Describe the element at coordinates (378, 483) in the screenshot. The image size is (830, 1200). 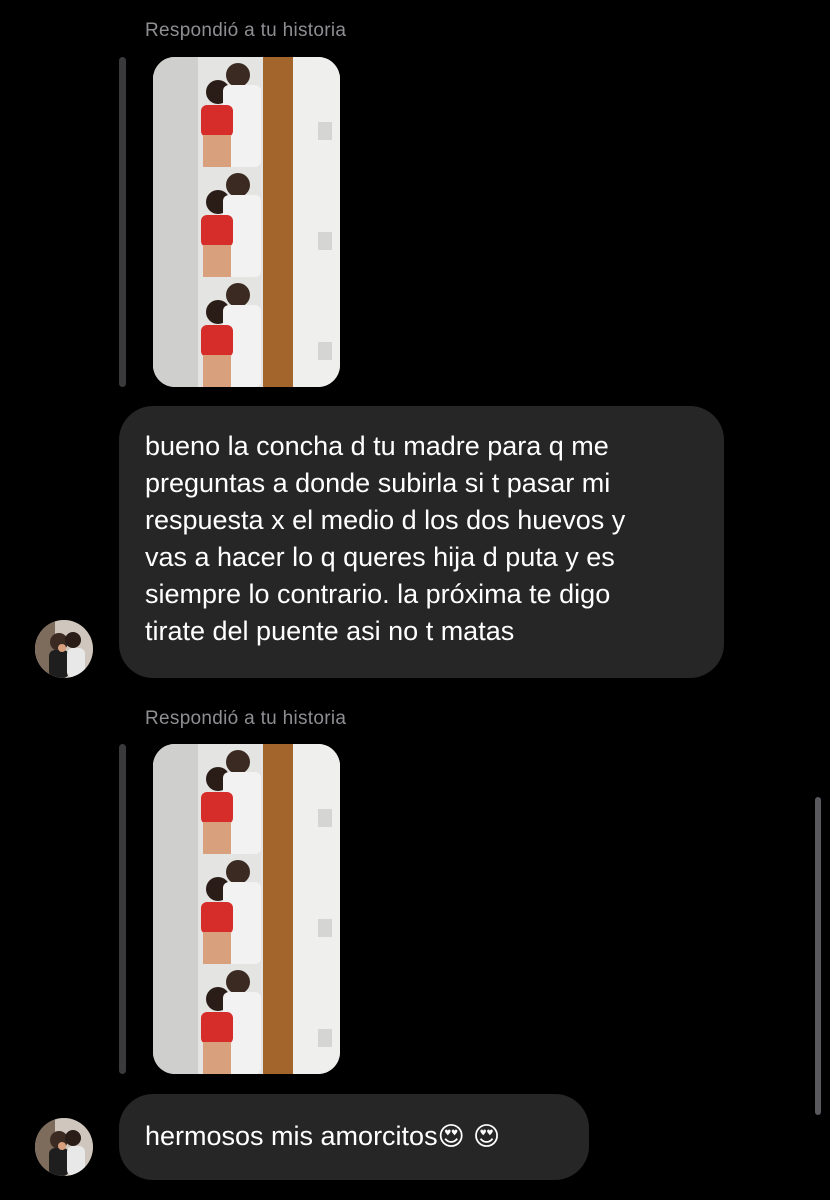
I see `message-text-line: preguntas a donde subirla si t pasar mi` at that location.